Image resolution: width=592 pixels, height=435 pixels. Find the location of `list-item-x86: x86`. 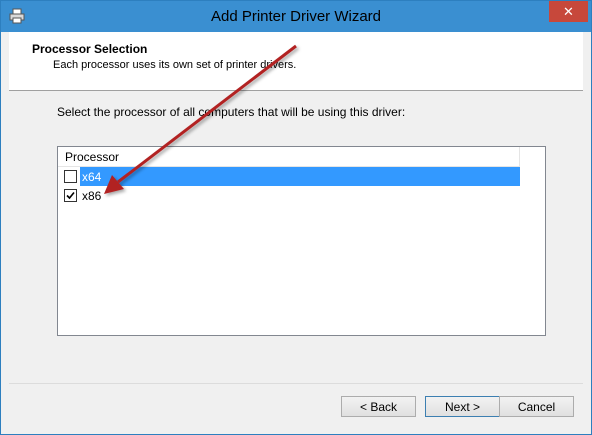

list-item-x86: x86 is located at coordinates (289, 195).